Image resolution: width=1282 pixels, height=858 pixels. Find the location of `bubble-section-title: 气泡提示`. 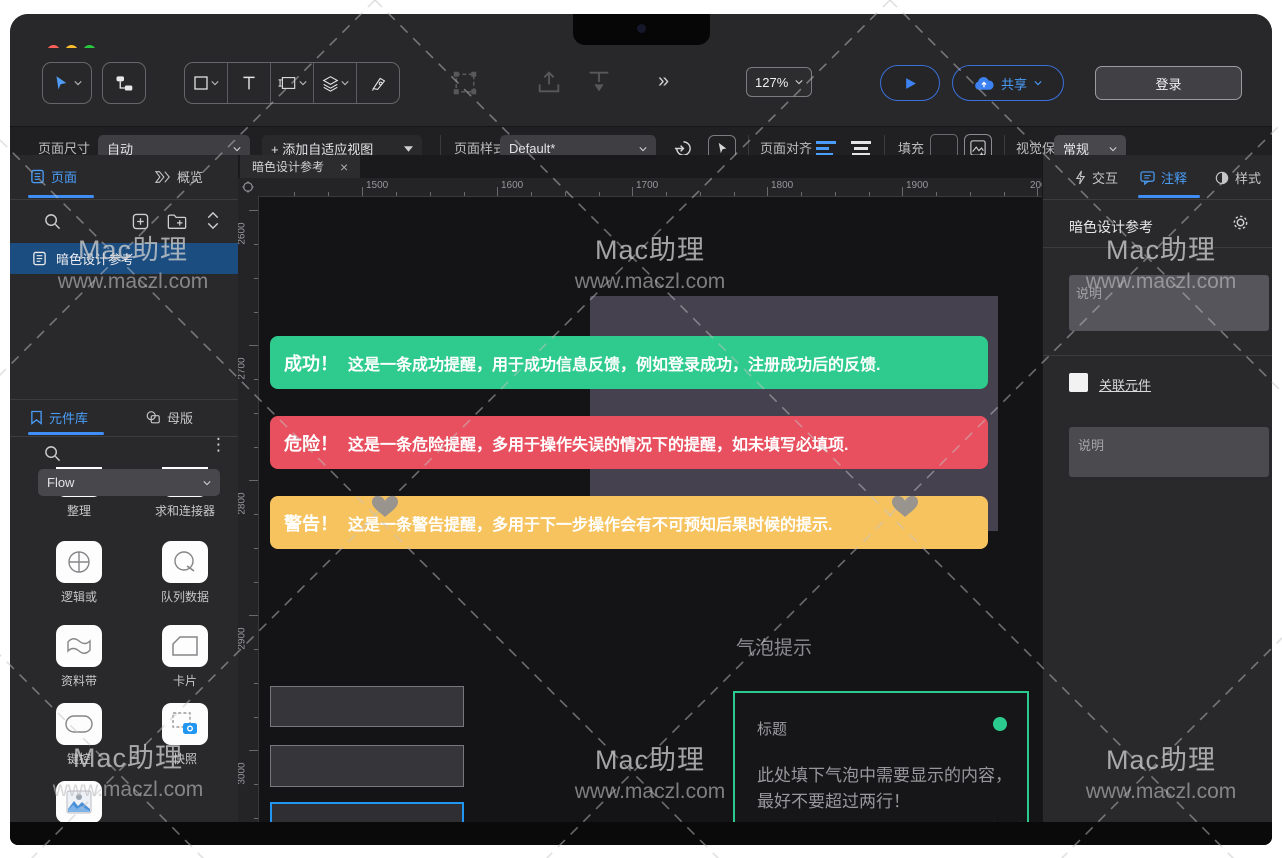

bubble-section-title: 气泡提示 is located at coordinates (774, 648).